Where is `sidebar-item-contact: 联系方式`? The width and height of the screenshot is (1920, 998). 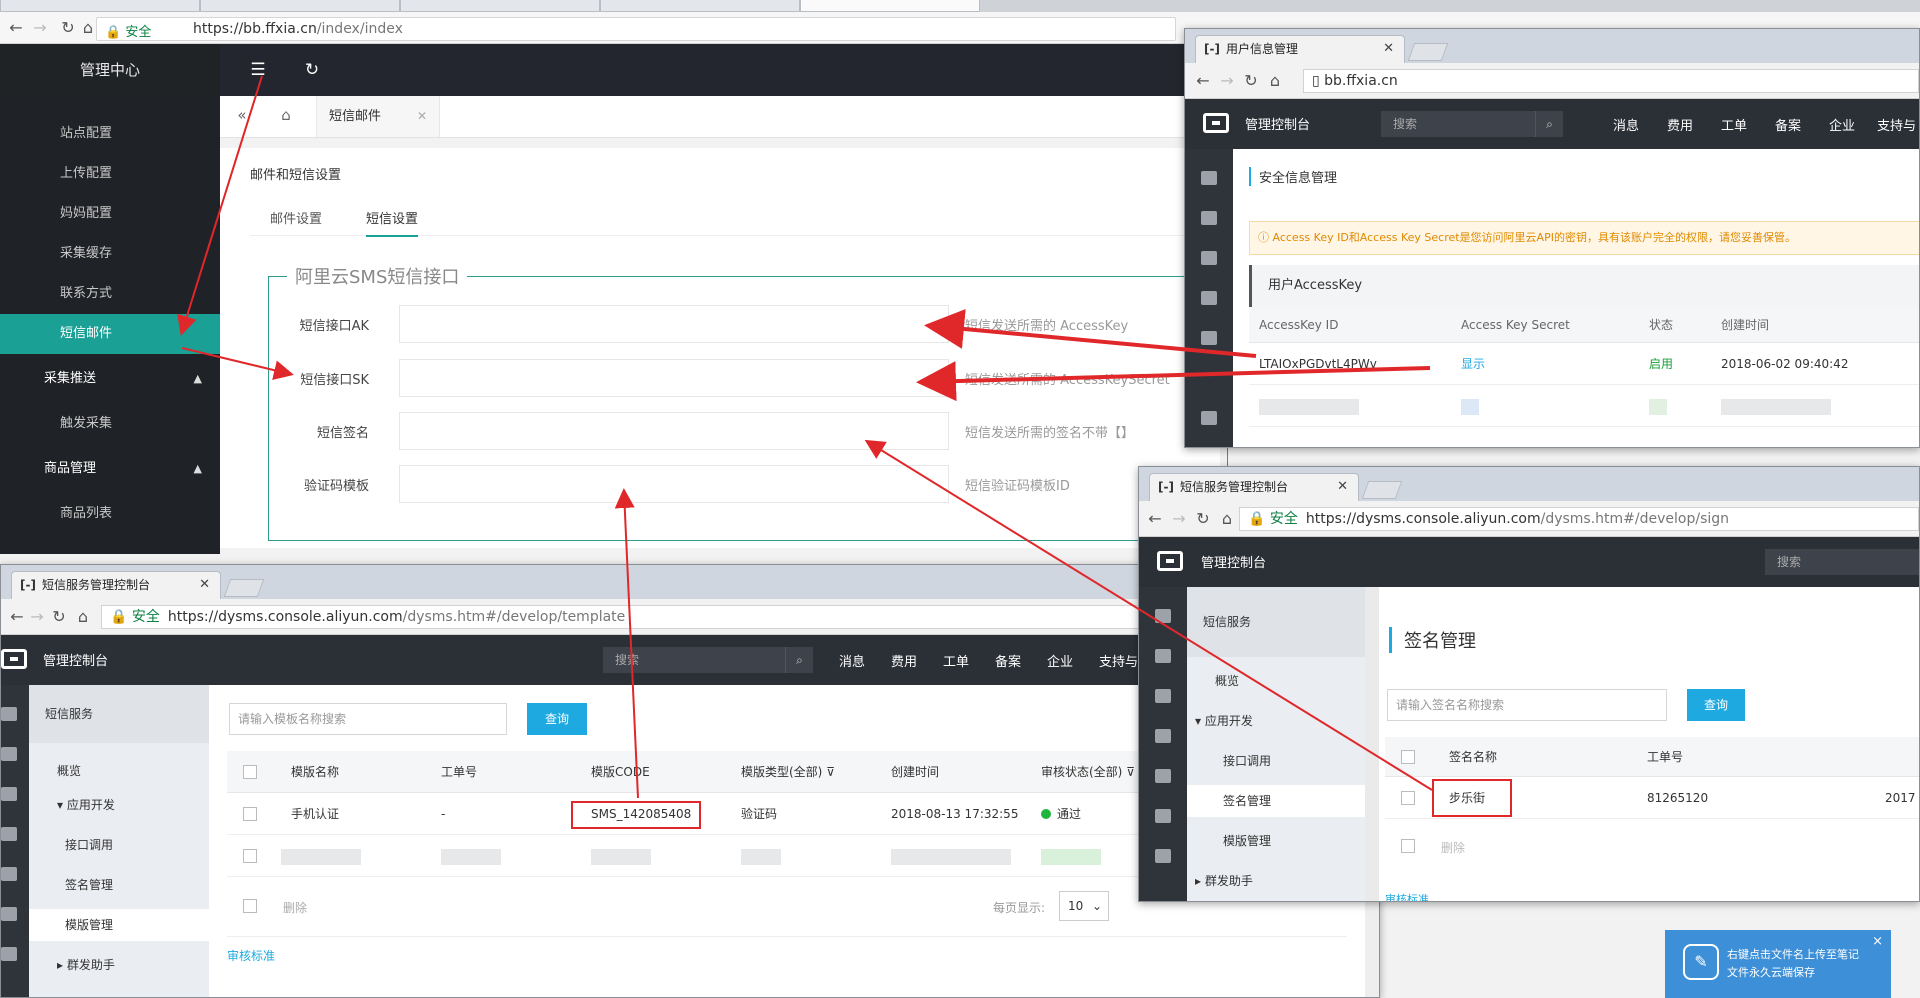 sidebar-item-contact: 联系方式 is located at coordinates (110, 294).